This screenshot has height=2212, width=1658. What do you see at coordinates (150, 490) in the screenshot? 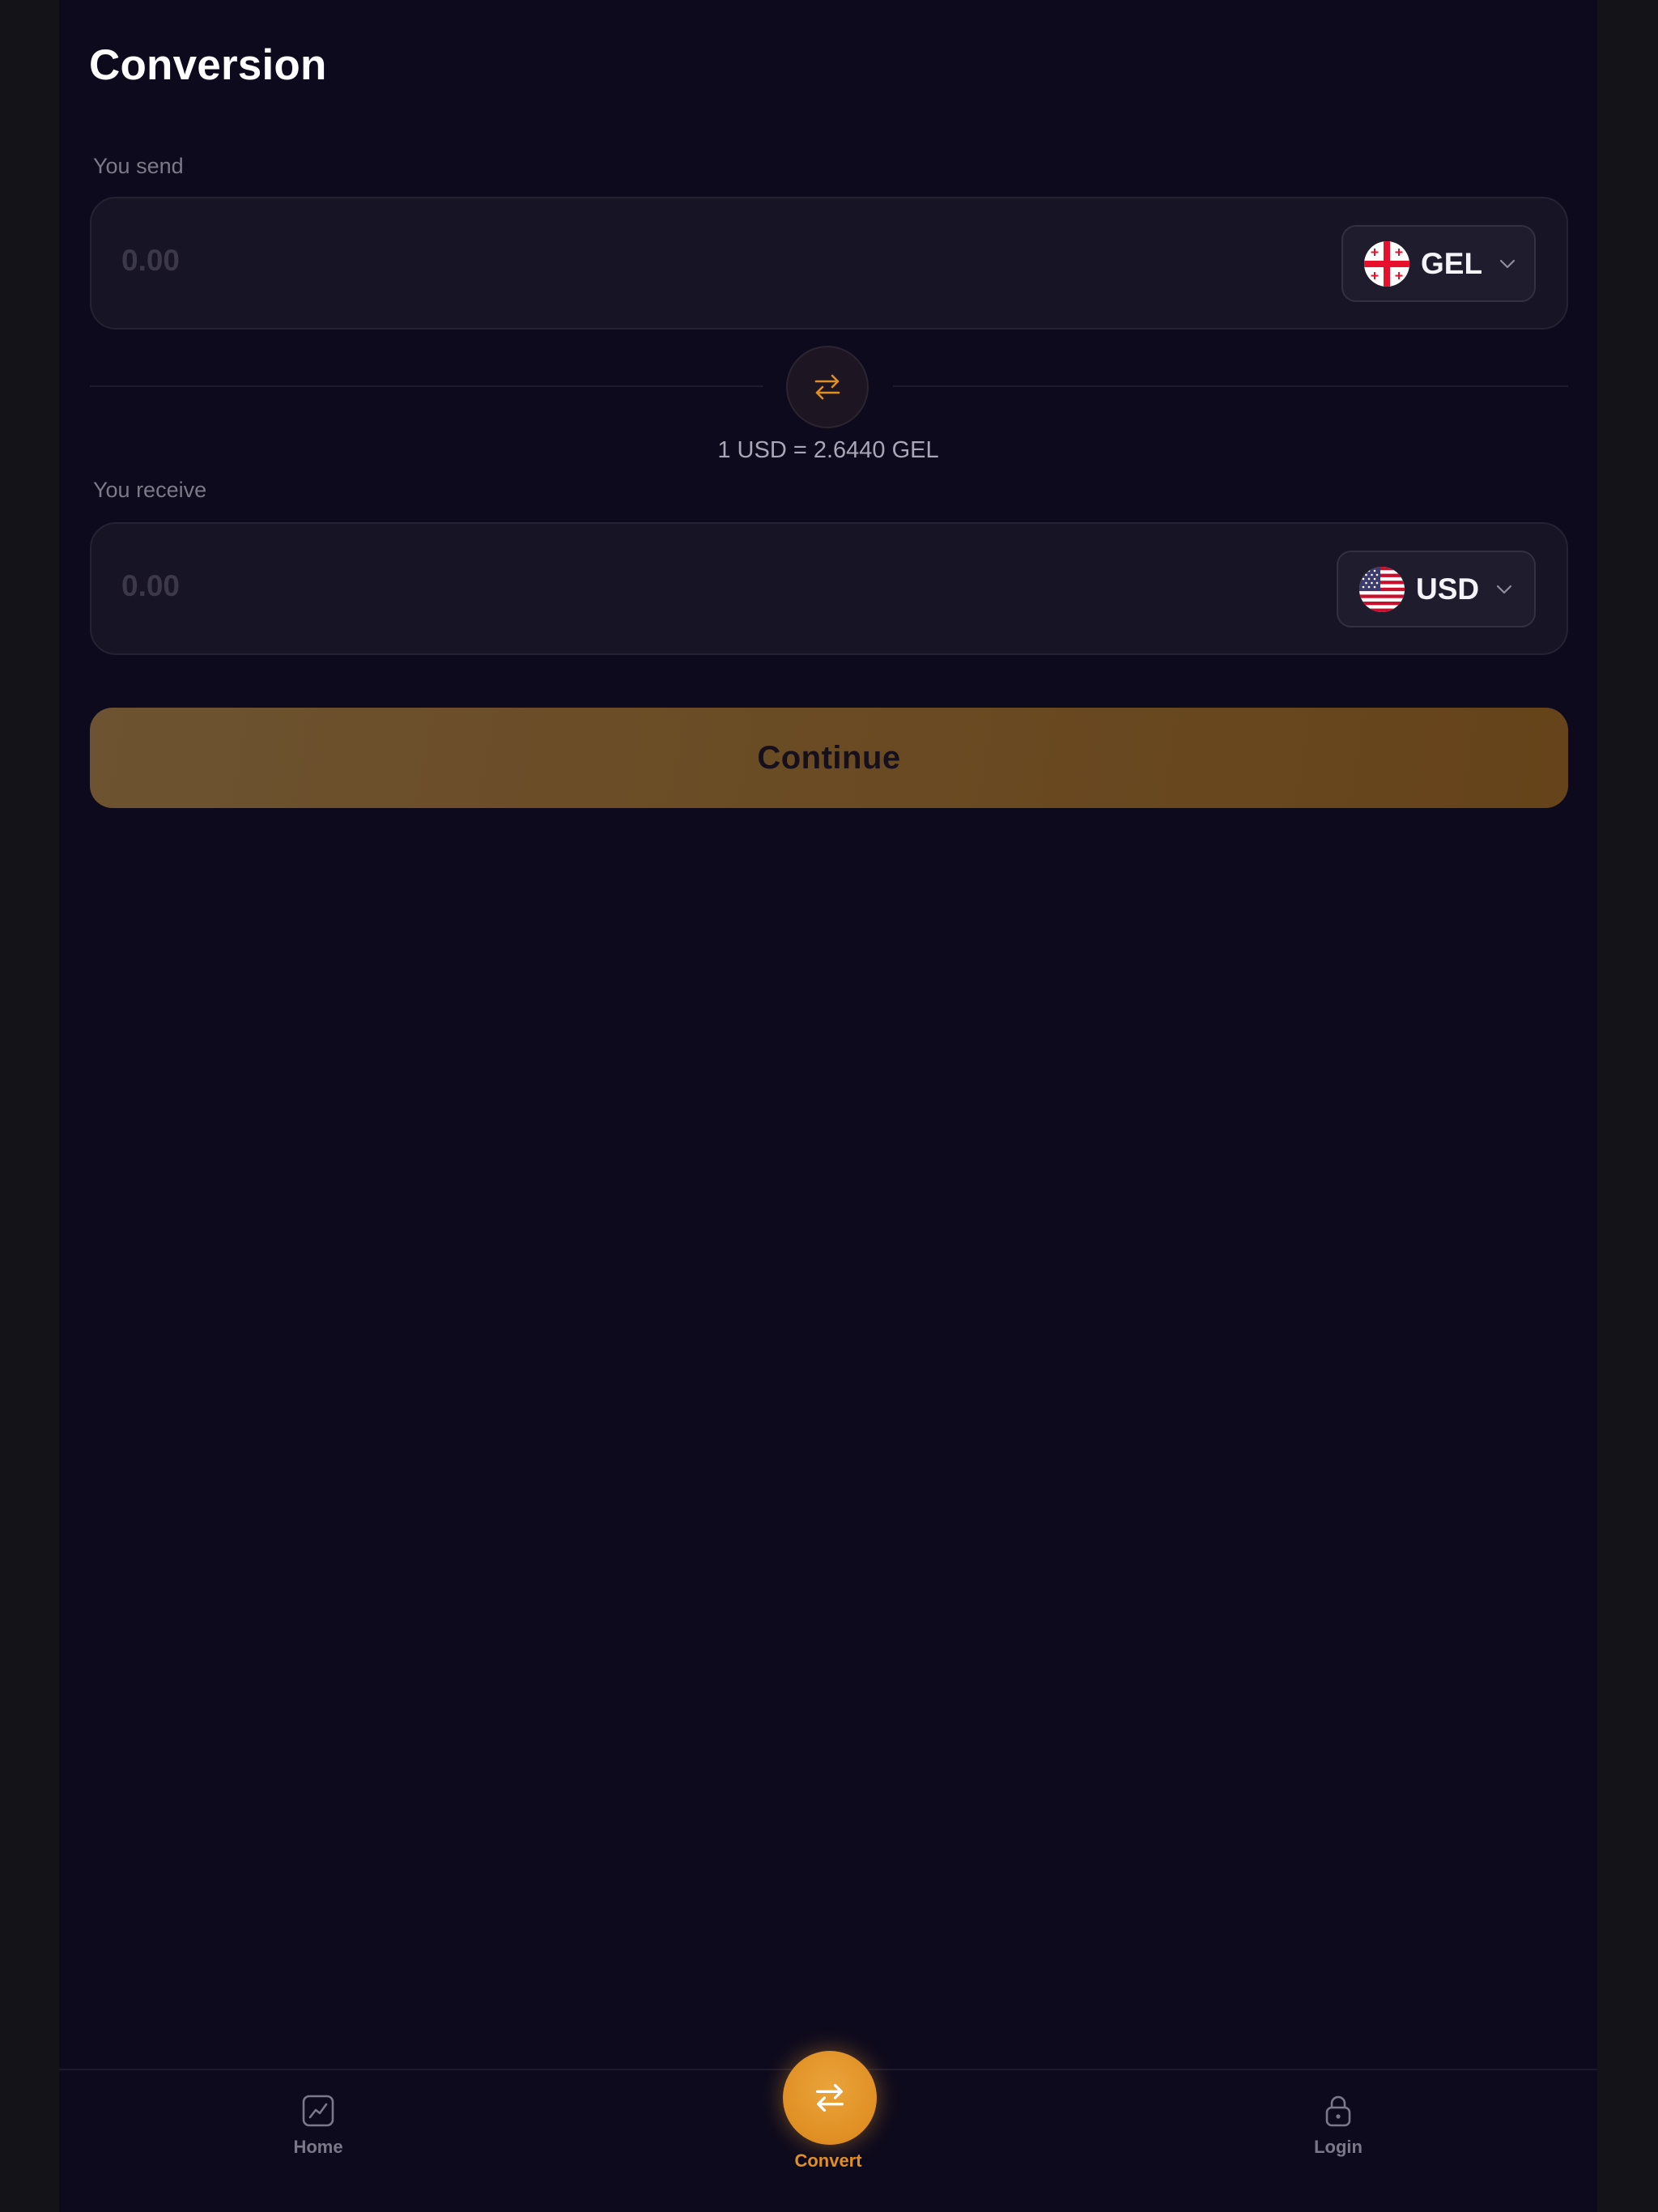
I see `receive-label: You receive` at bounding box center [150, 490].